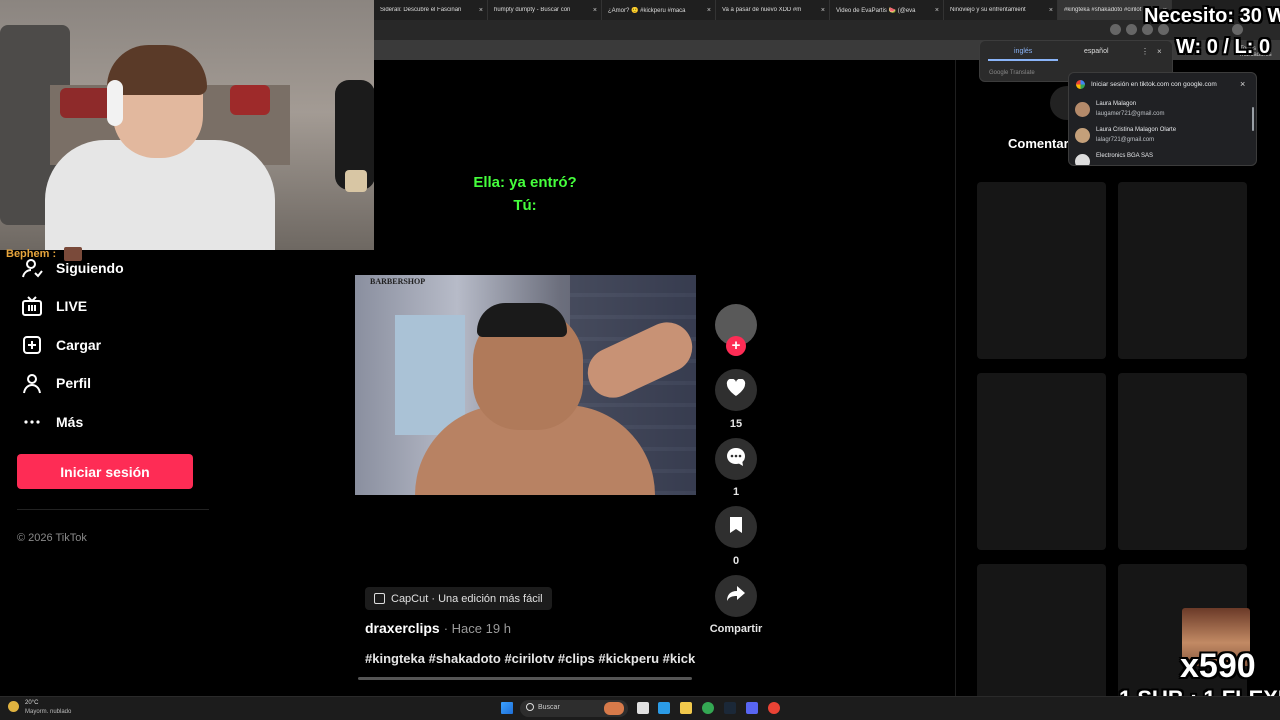 The height and width of the screenshot is (720, 1280). I want to click on sidebar-item-profile: Perfil, so click(55, 383).